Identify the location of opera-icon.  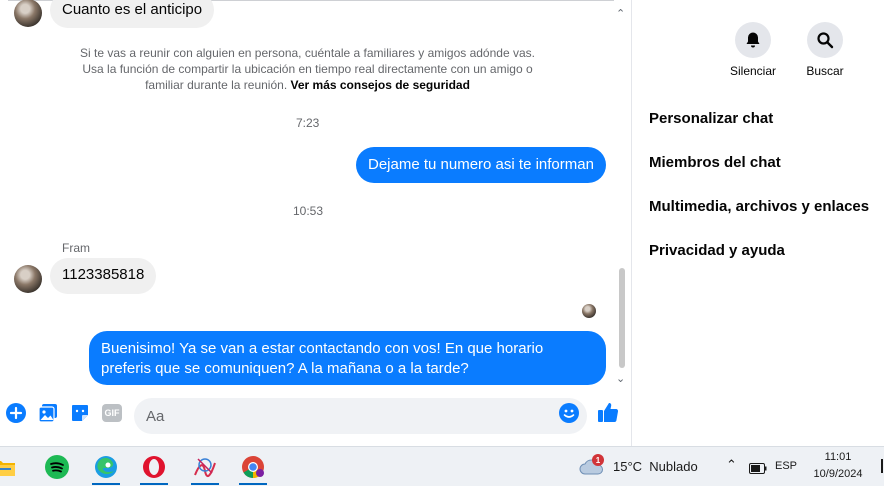
(154, 468).